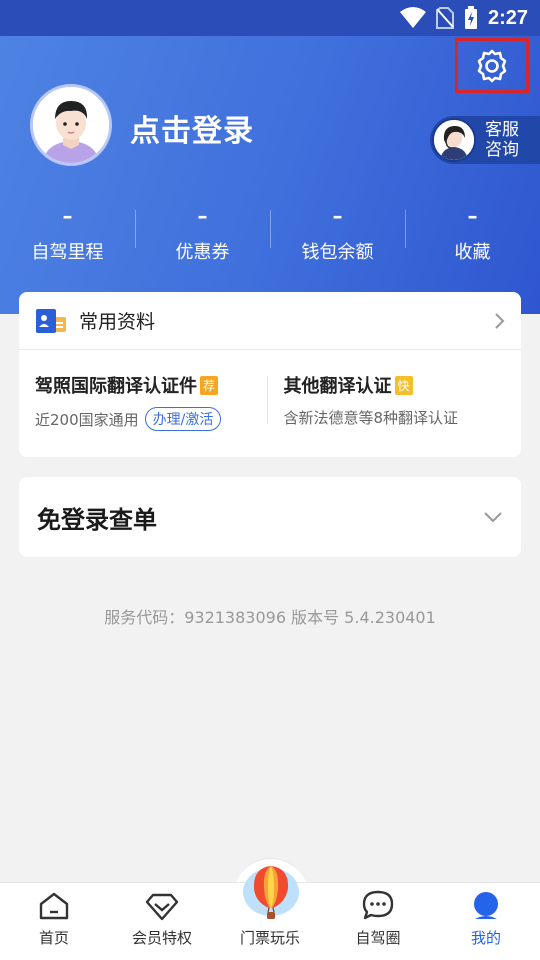  Describe the element at coordinates (202, 252) in the screenshot. I see `stat-label: 优惠券` at that location.